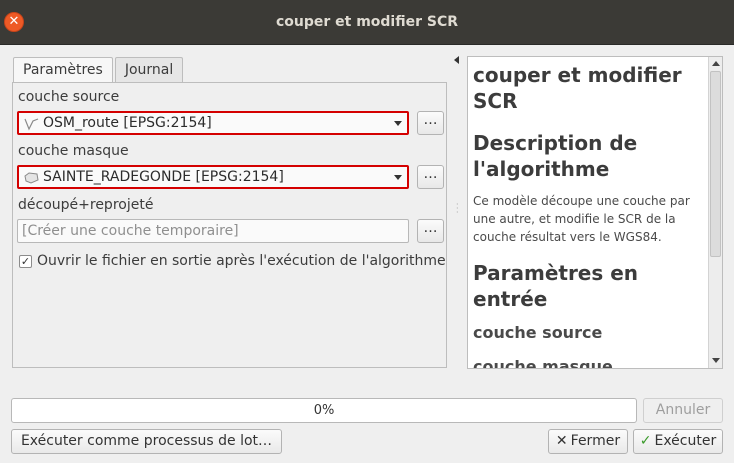  Describe the element at coordinates (716, 360) in the screenshot. I see `scroll-down-icon` at that location.